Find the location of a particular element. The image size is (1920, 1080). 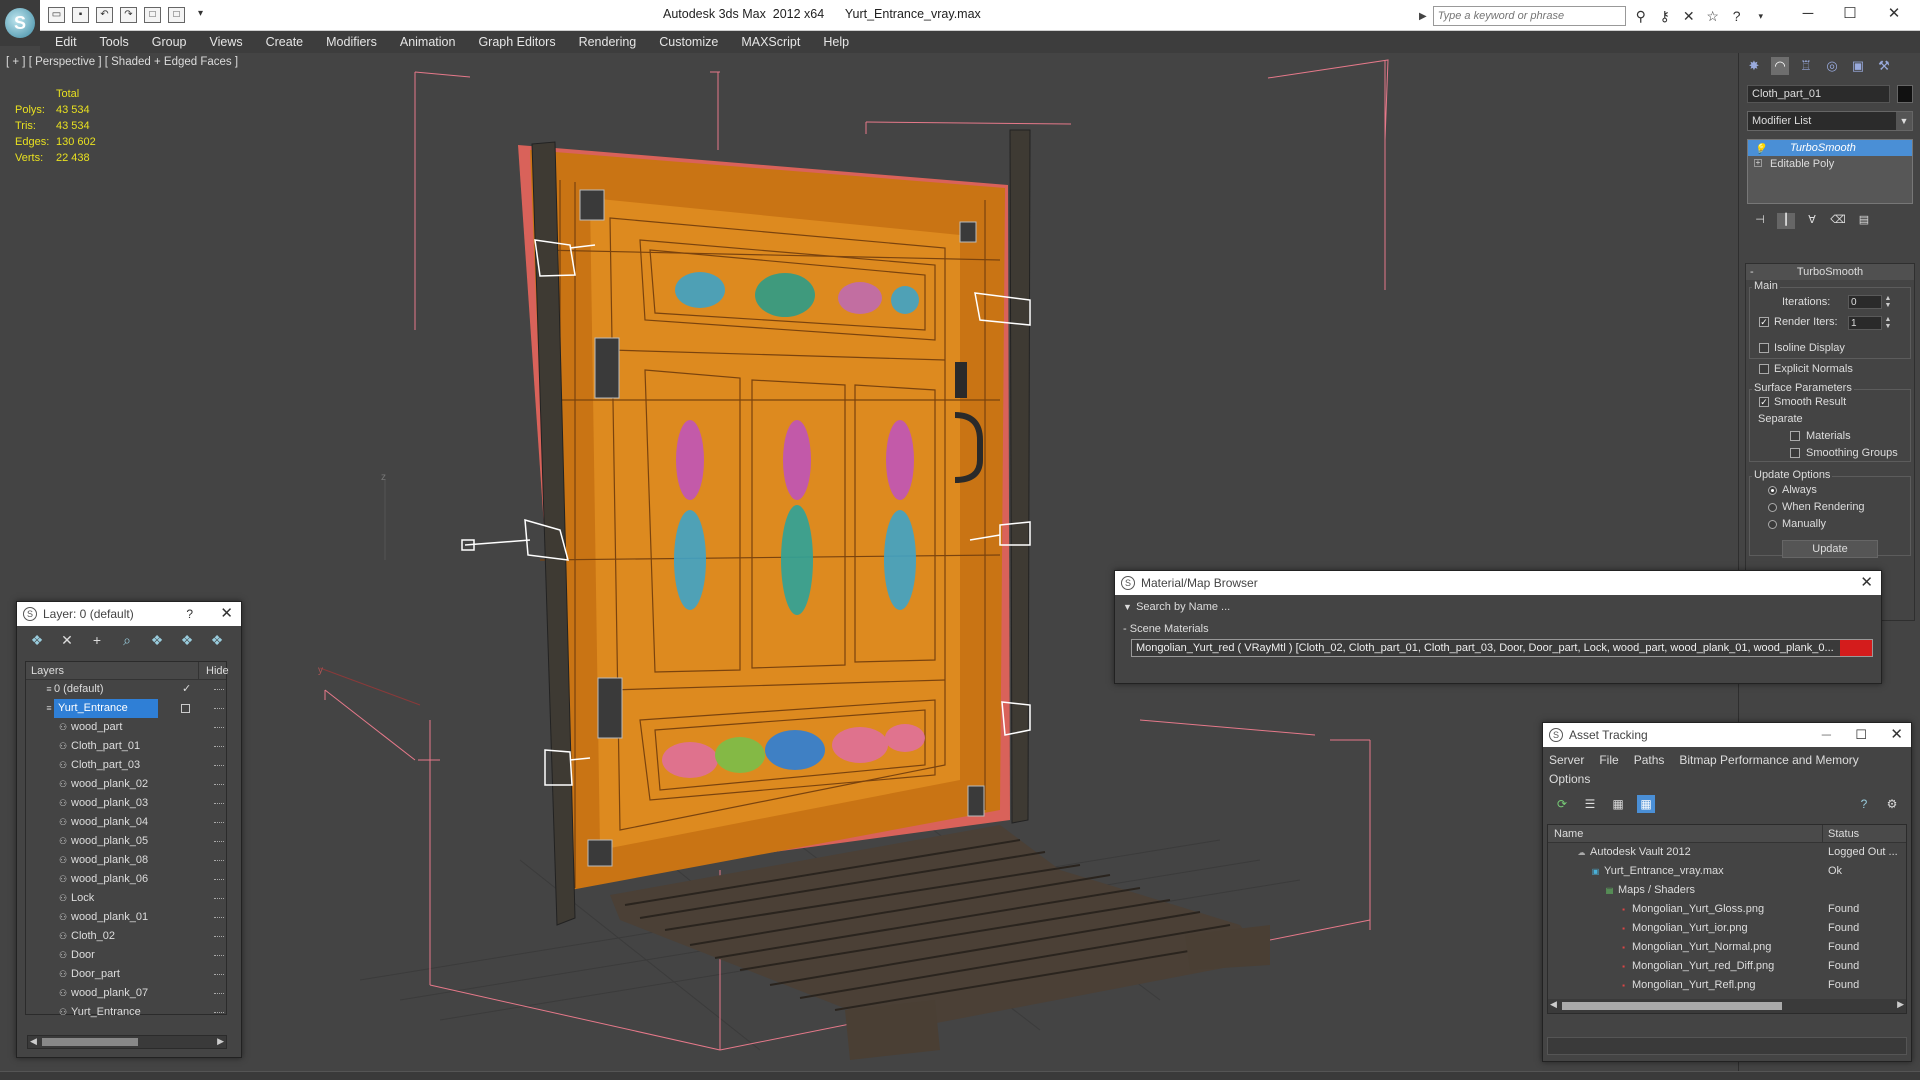

scene-materials-section: - Scene Materials is located at coordinates (1166, 629).